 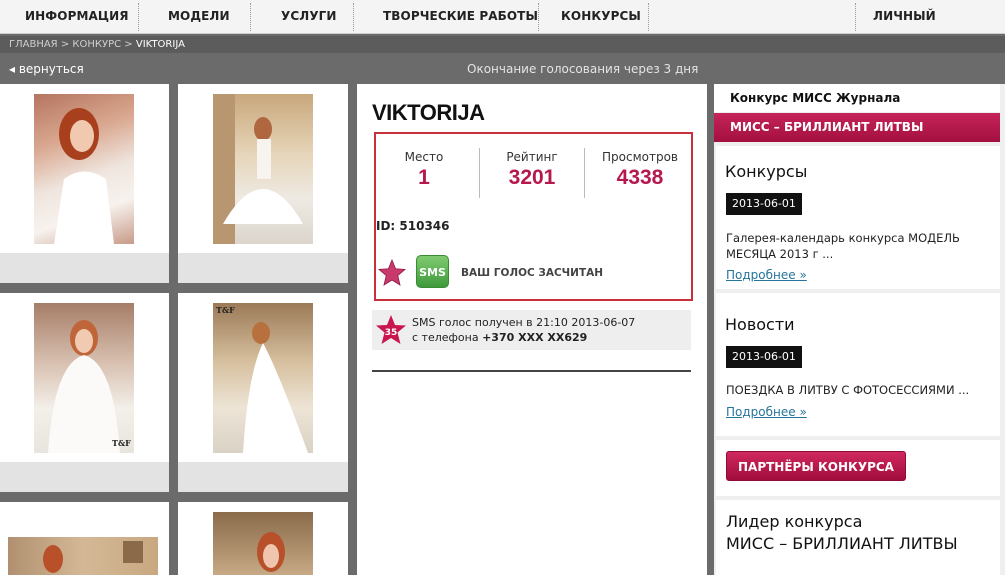 I want to click on leader-title: Лидер конкурса, so click(x=794, y=521).